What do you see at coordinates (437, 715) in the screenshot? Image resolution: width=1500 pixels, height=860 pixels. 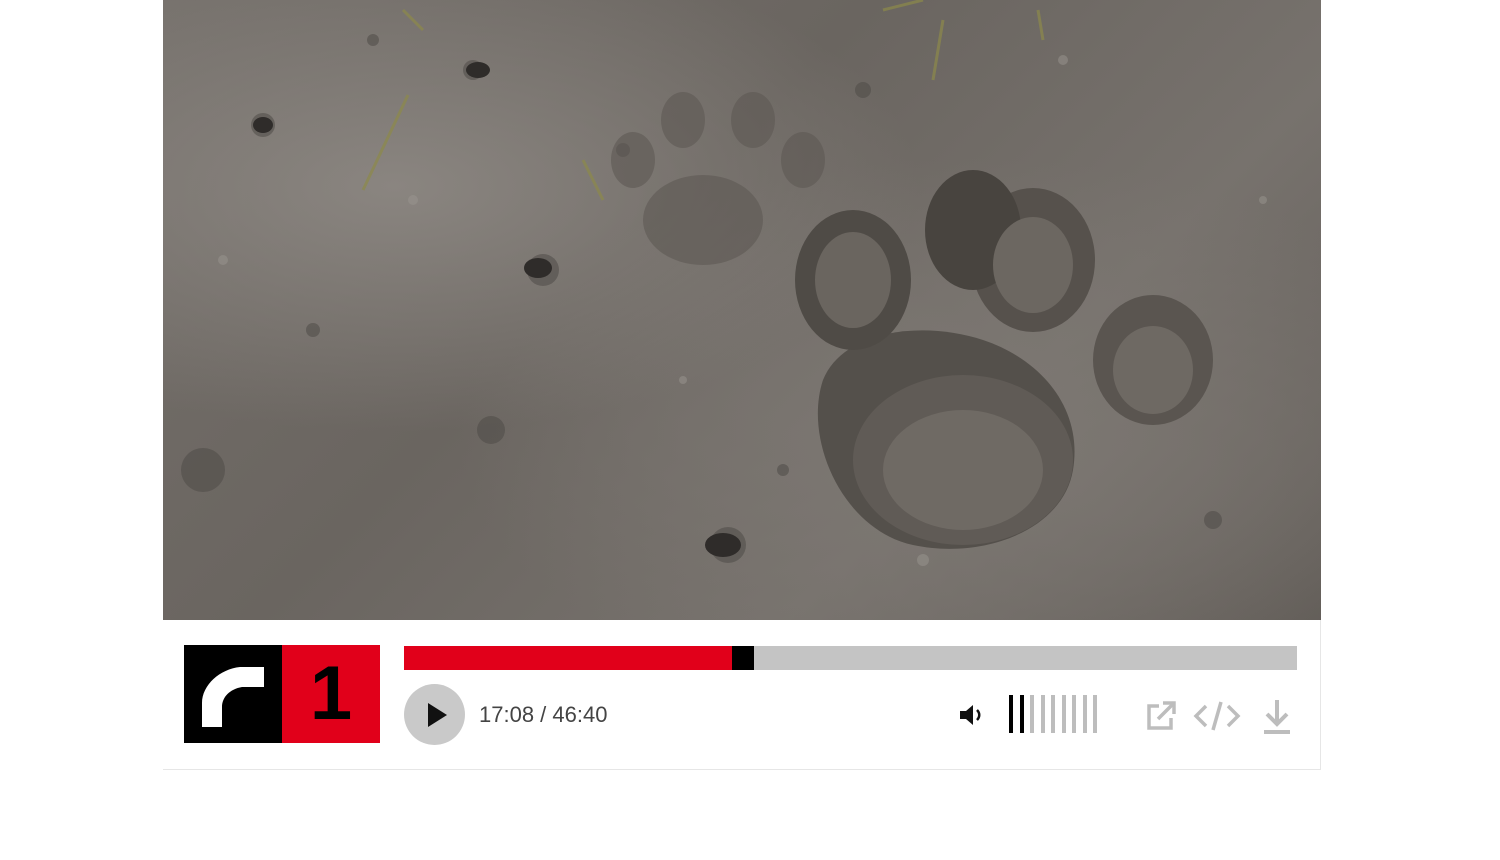 I see `play-icon` at bounding box center [437, 715].